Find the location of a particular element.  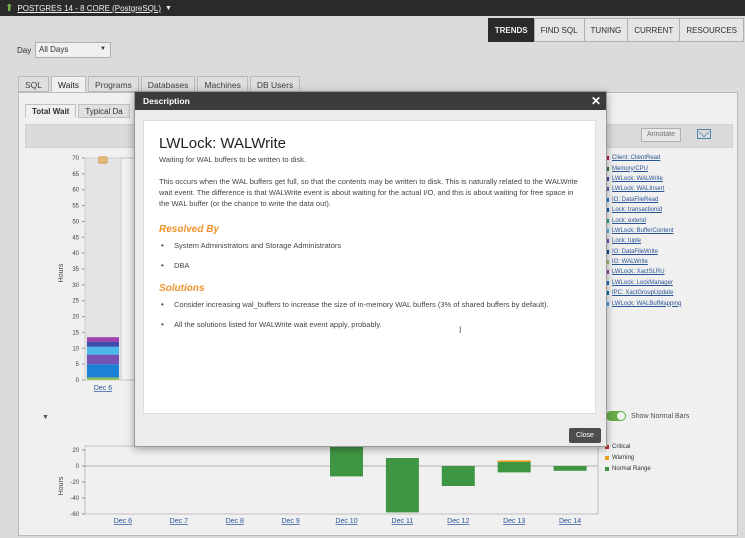

close-icon: ✕ is located at coordinates (596, 101).